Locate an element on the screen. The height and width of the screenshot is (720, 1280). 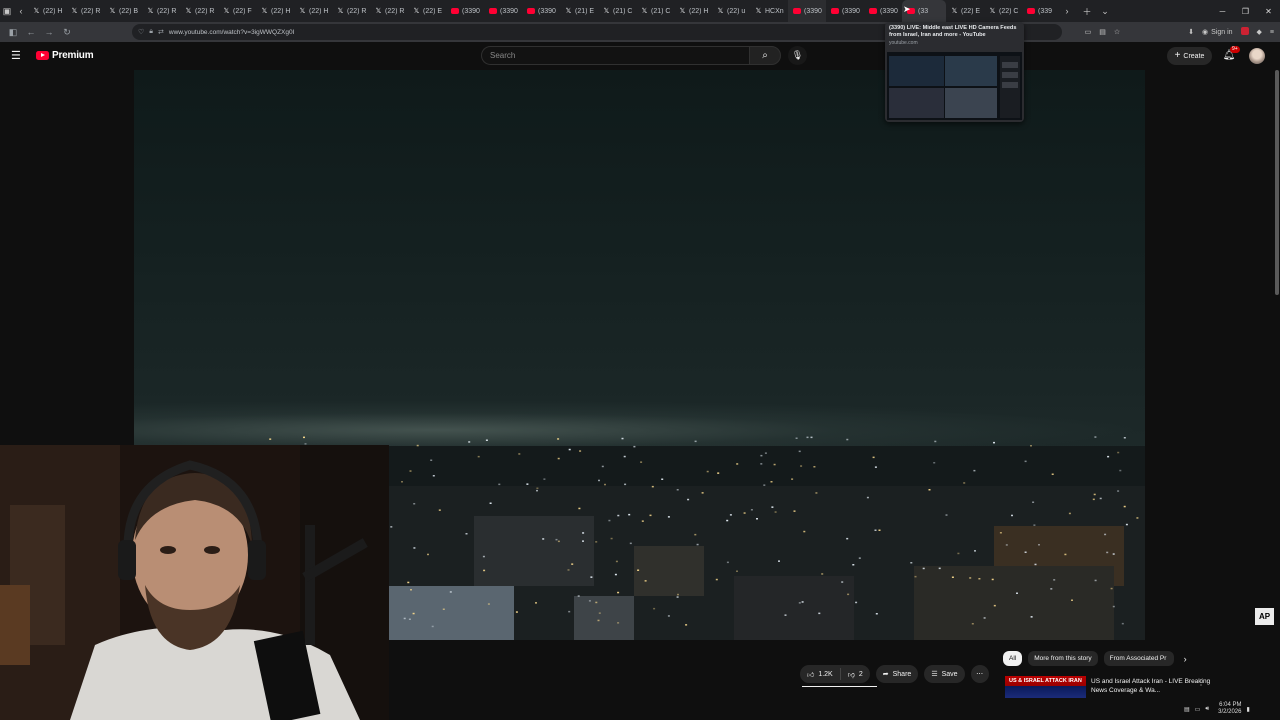
favorite-shield-icon: ♡ is located at coordinates (141, 32).